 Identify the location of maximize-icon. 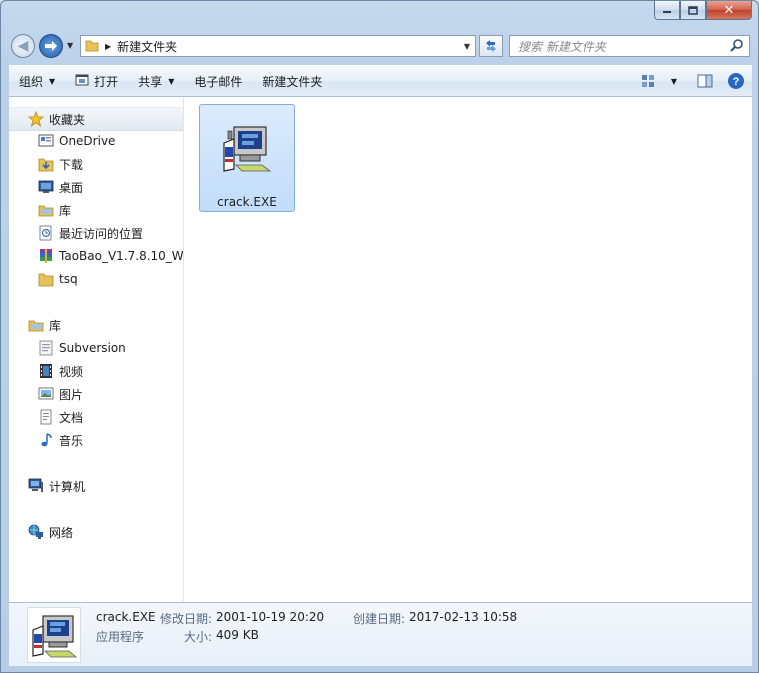
(693, 10).